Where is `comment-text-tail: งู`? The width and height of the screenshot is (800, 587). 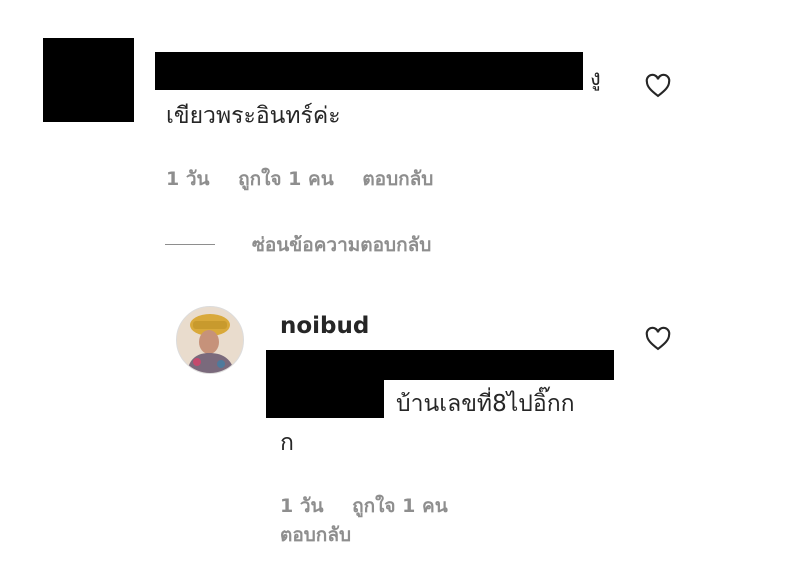
comment-text-tail: งู is located at coordinates (595, 78).